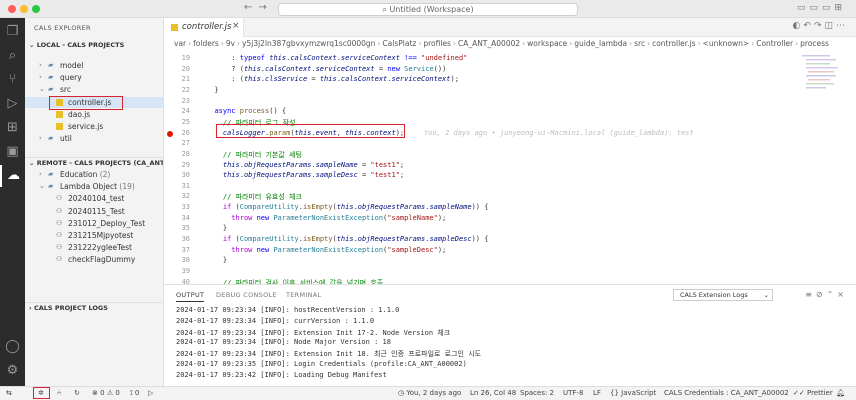 This screenshot has width=856, height=400. What do you see at coordinates (723, 295) in the screenshot?
I see `log-source-select: CALS Extension Logs ⌄` at bounding box center [723, 295].